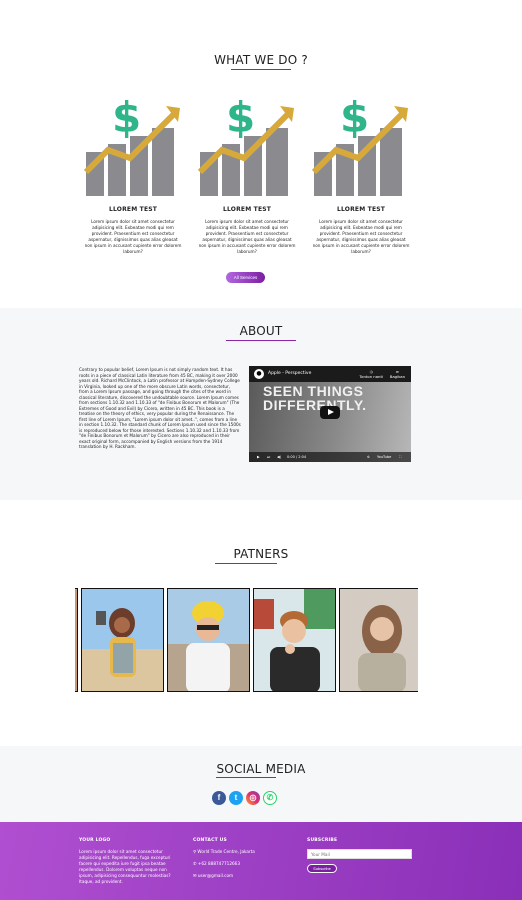 This screenshot has width=522, height=900. I want to click on video-title: Apple - Perspective, so click(289, 373).